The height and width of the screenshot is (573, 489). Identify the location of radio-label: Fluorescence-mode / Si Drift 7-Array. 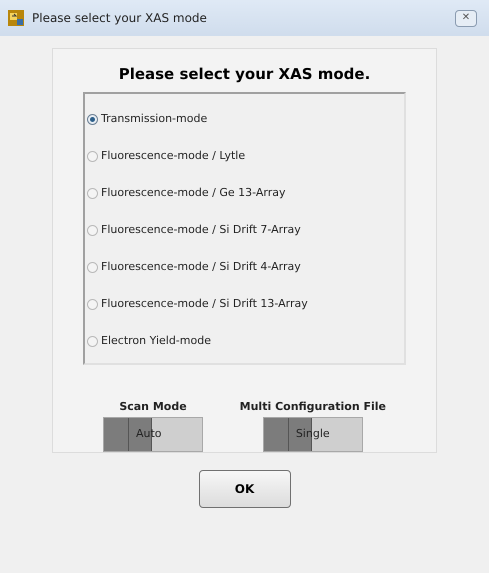
(201, 230).